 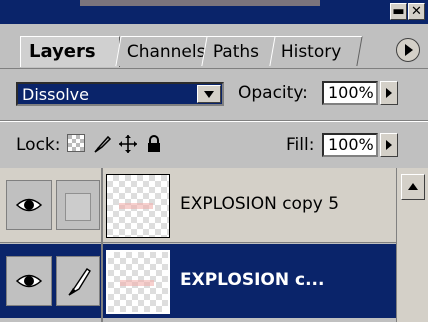 What do you see at coordinates (416, 11) in the screenshot?
I see `close-button: ✕` at bounding box center [416, 11].